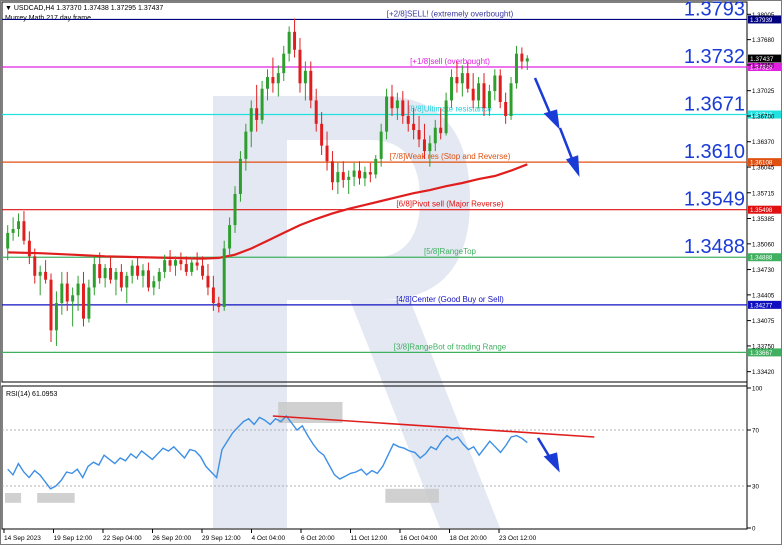  Describe the element at coordinates (763, 15) in the screenshot. I see `price-tick-label: 1.38005` at that location.